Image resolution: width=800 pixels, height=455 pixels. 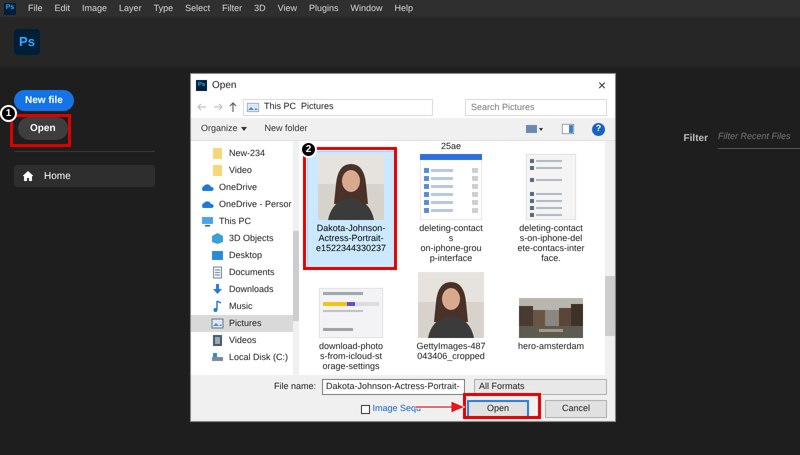 What do you see at coordinates (44, 100) in the screenshot?
I see `new-file-button: New file` at bounding box center [44, 100].